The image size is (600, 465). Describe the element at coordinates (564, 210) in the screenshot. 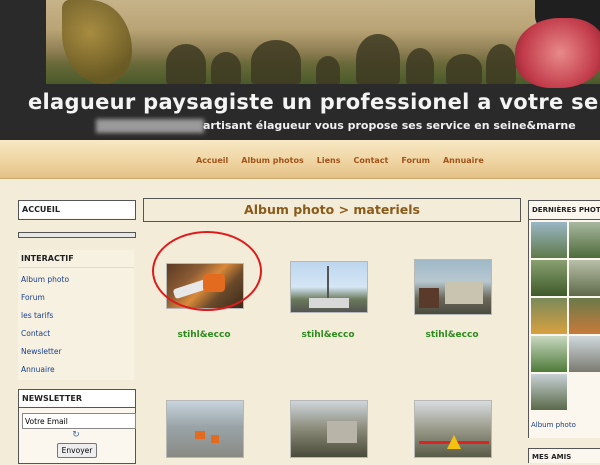

I see `dernieres-photos-title: DERNIÈRES PHOTOS` at that location.